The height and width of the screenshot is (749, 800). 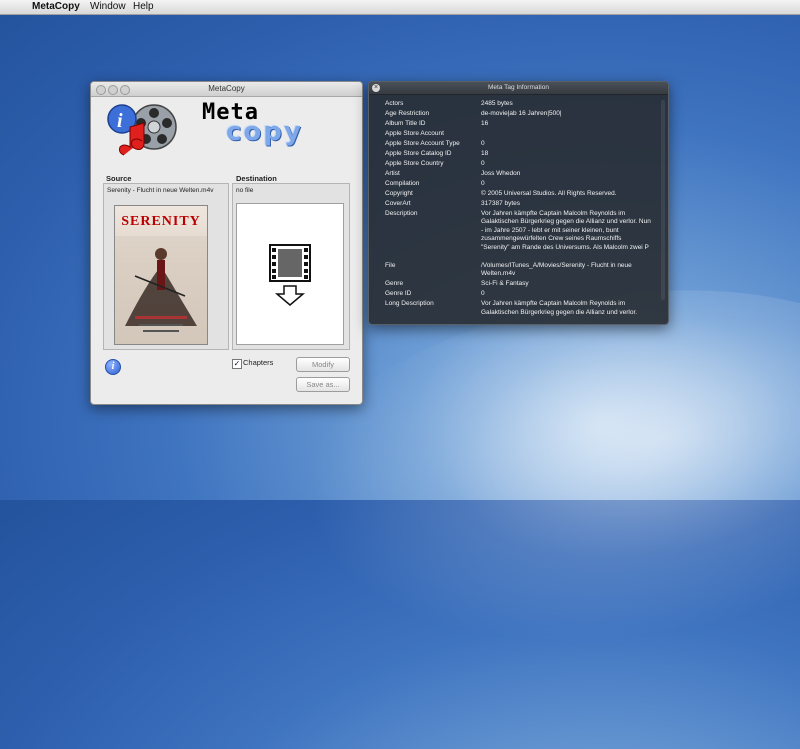 I want to click on meta-key: Genre, so click(x=394, y=284).